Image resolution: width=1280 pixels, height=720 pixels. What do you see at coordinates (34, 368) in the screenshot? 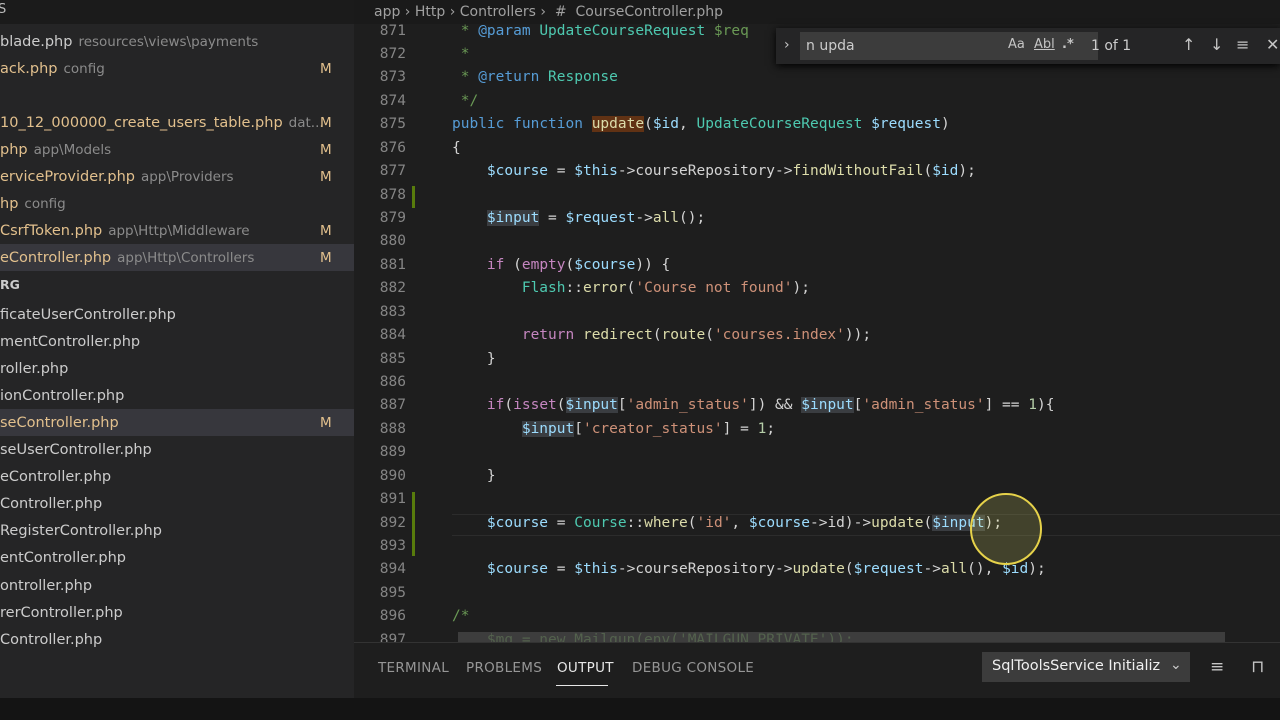
I see `file-name: roller.php` at bounding box center [34, 368].